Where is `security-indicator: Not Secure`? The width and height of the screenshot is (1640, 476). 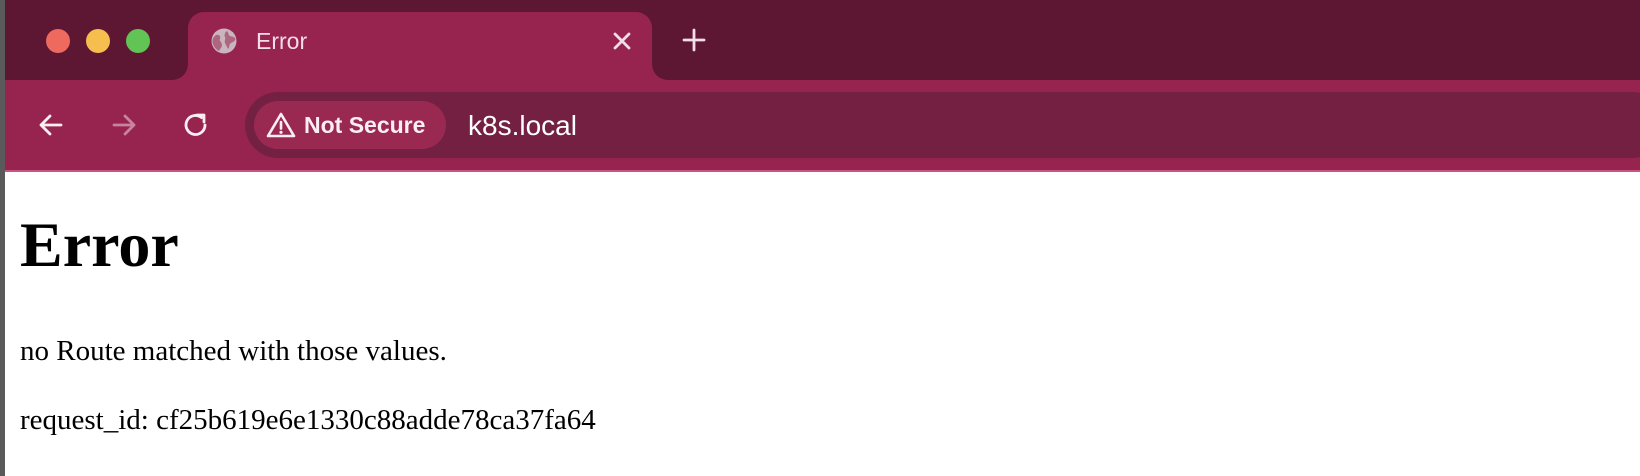
security-indicator: Not Secure is located at coordinates (350, 125).